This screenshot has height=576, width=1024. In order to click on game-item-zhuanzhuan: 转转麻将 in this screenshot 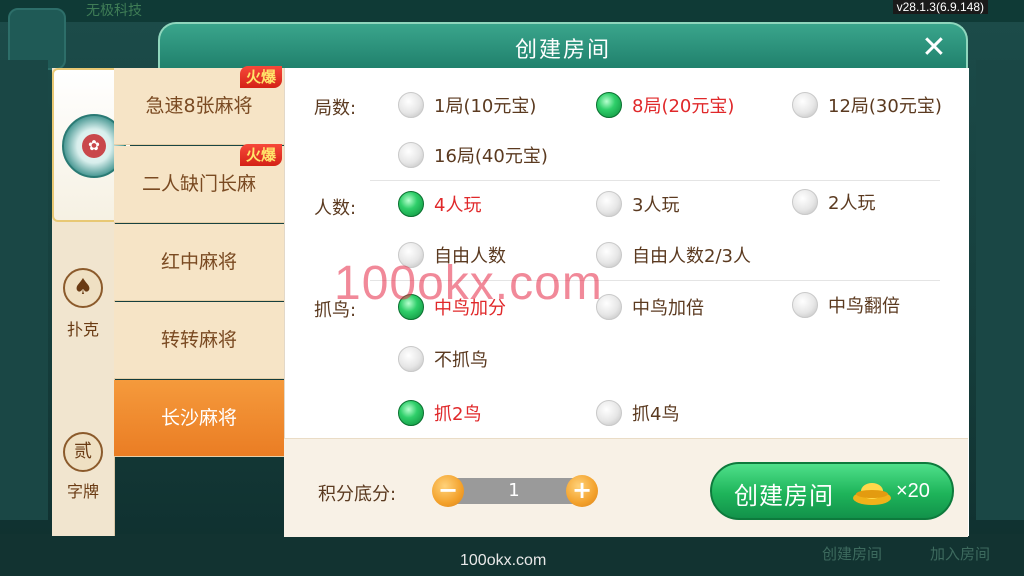, I will do `click(199, 340)`.